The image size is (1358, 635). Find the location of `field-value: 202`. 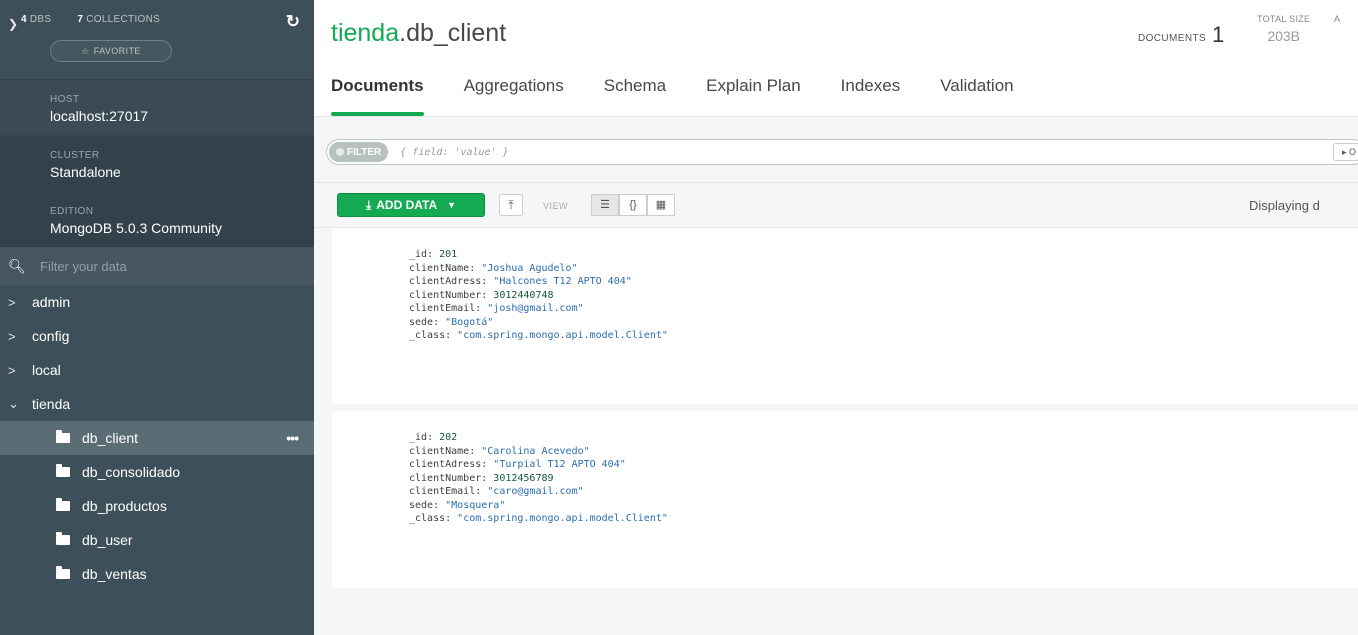

field-value: 202 is located at coordinates (448, 437).